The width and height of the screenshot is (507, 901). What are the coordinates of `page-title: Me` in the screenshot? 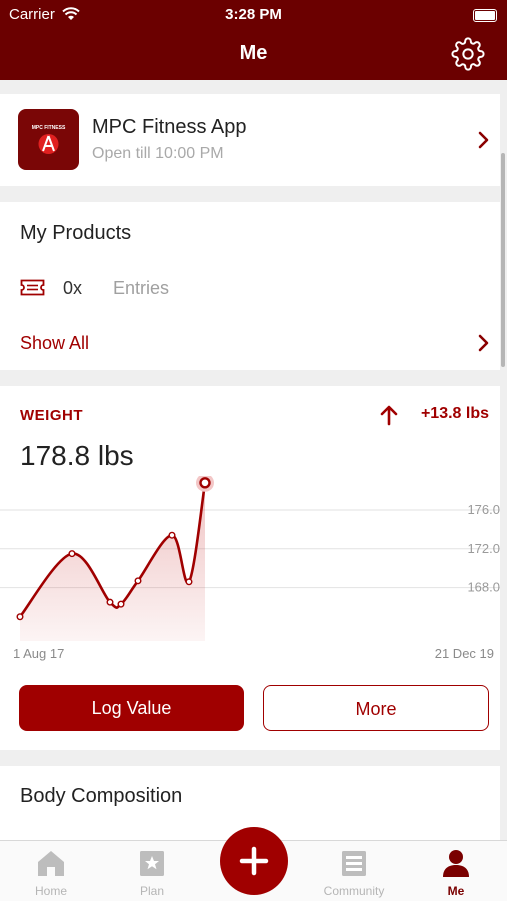 It's located at (253, 53).